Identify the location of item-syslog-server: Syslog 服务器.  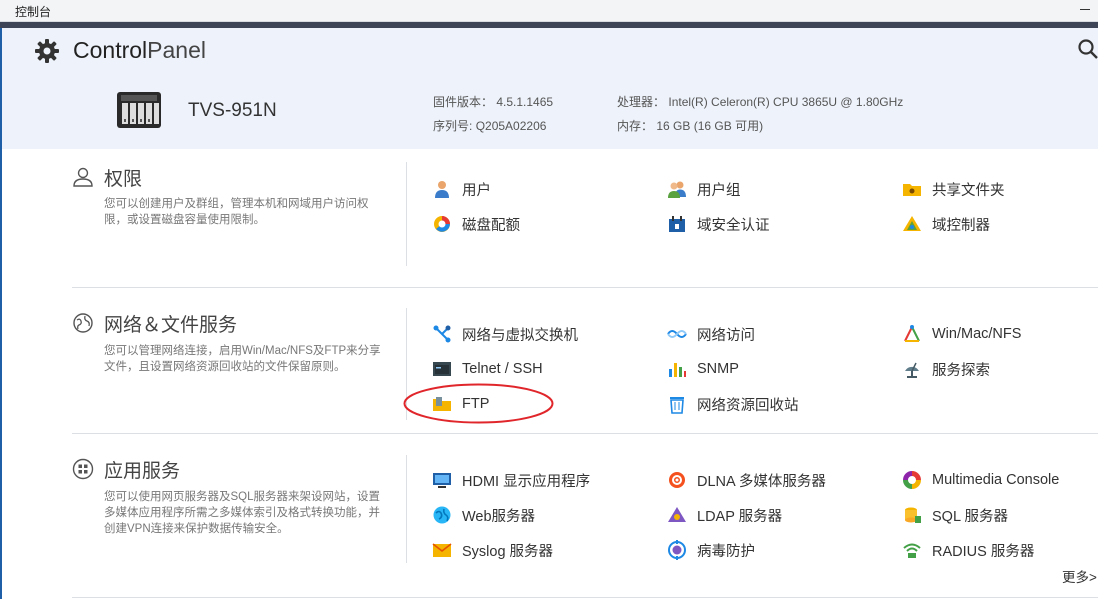
(492, 550).